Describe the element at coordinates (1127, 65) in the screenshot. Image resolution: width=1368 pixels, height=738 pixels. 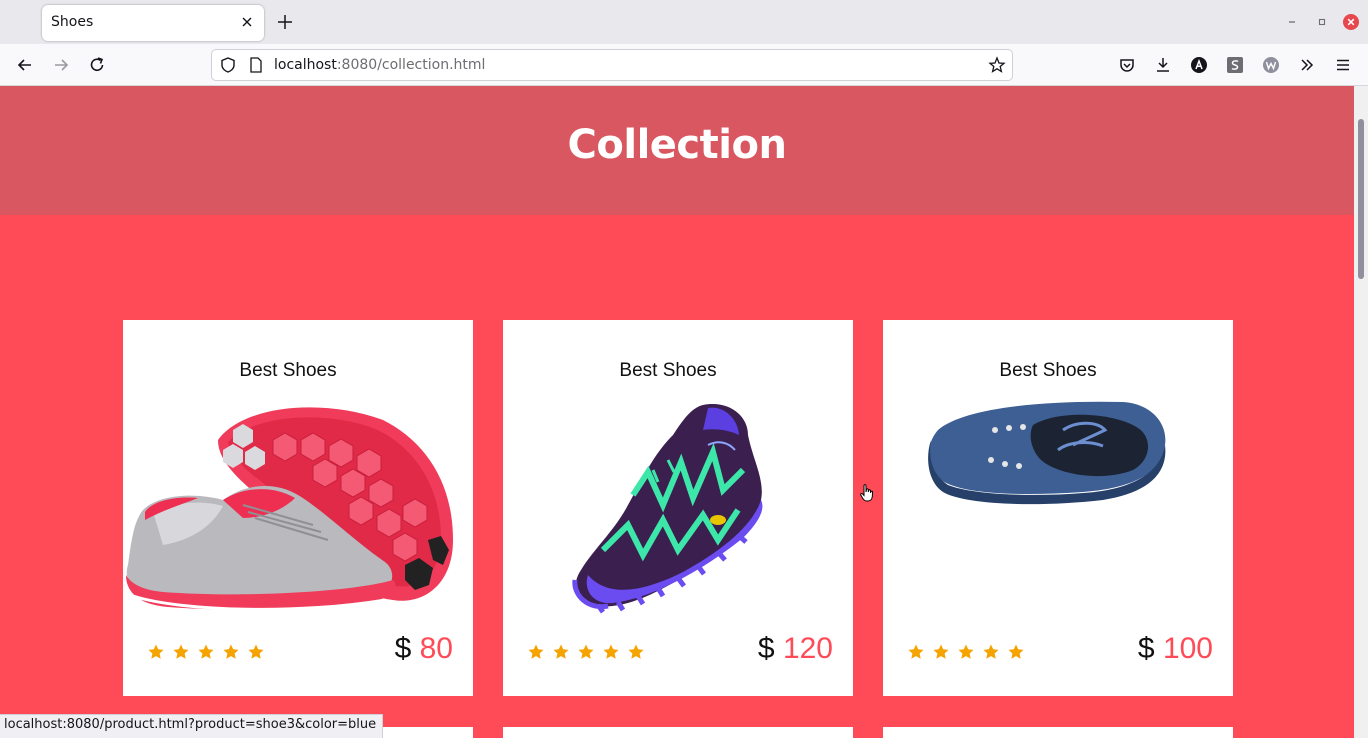
I see `pocket-icon` at that location.